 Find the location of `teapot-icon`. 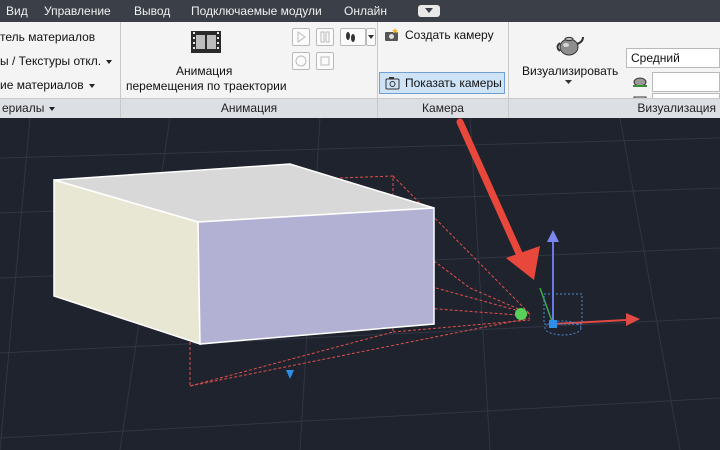

teapot-icon is located at coordinates (570, 46).